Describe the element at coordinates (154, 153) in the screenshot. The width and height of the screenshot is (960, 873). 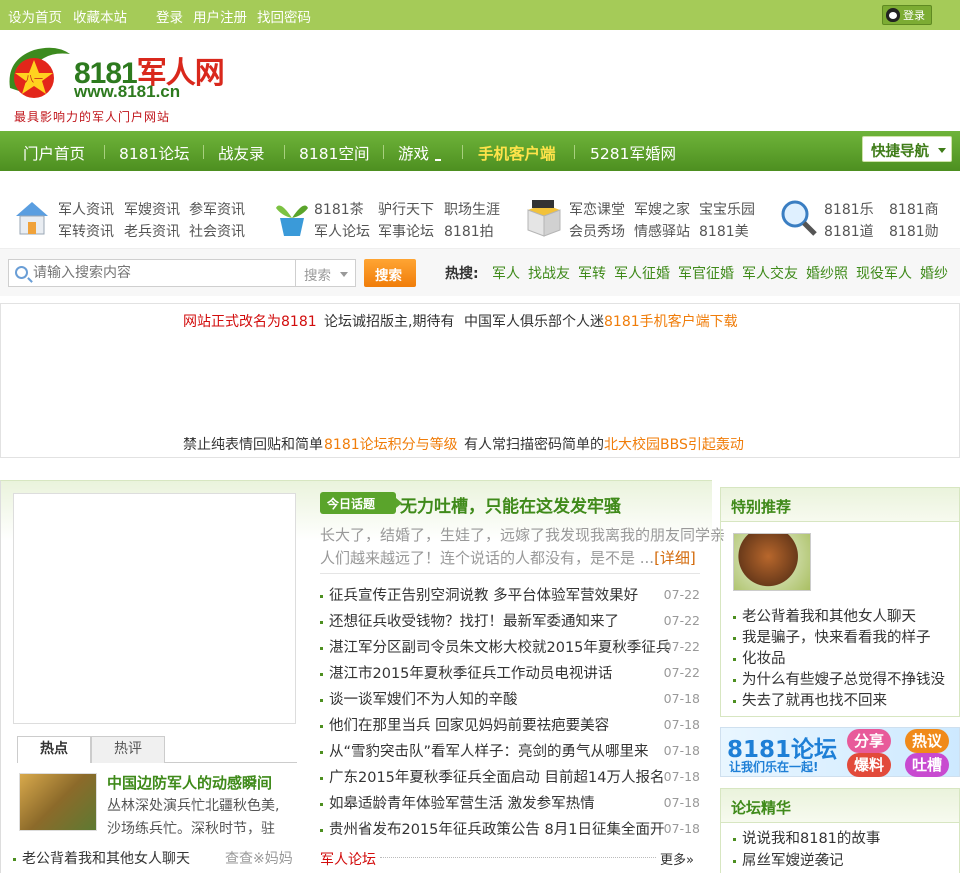
I see `nav-forum: 8181论坛` at that location.